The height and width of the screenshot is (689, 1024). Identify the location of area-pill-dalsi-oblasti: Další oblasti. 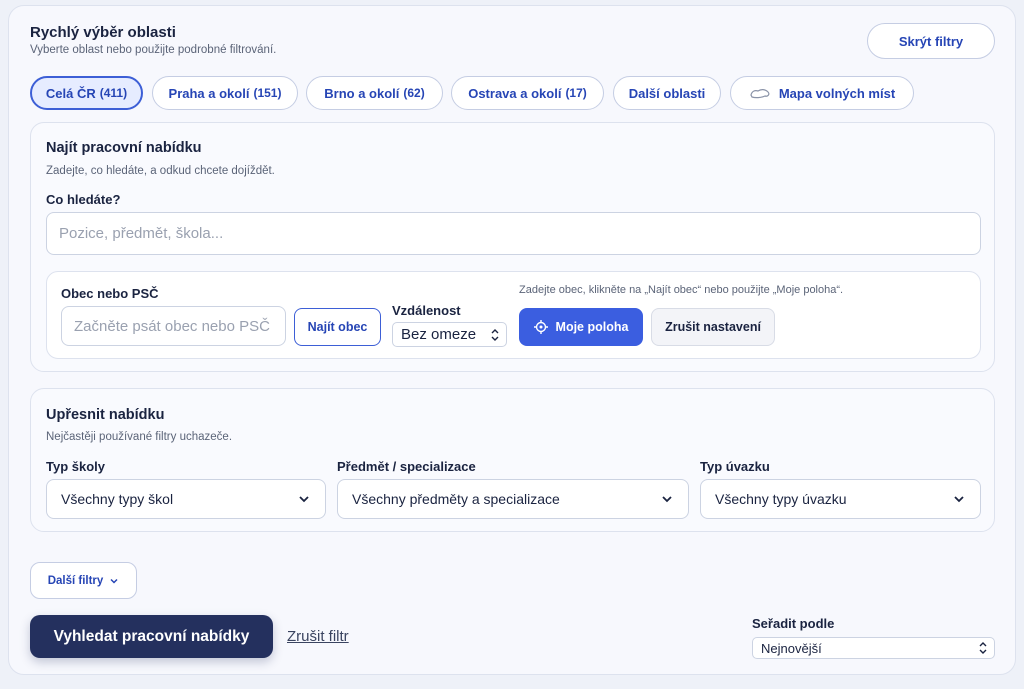
(667, 93).